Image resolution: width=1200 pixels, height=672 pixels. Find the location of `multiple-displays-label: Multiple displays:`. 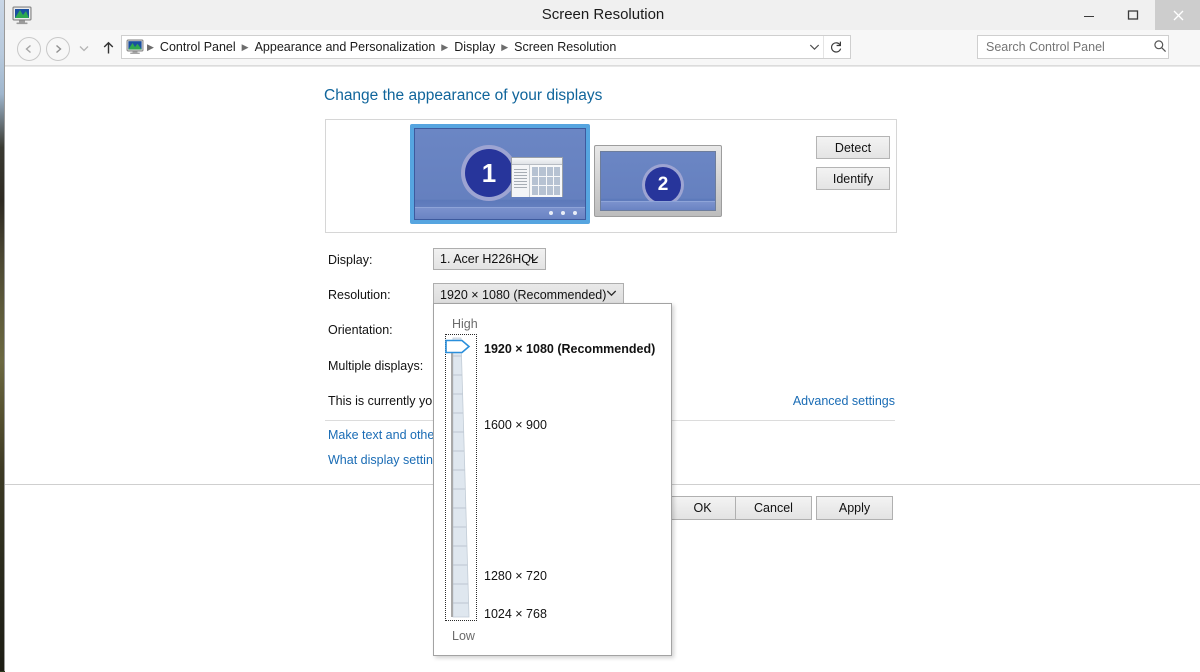

multiple-displays-label: Multiple displays: is located at coordinates (376, 366).